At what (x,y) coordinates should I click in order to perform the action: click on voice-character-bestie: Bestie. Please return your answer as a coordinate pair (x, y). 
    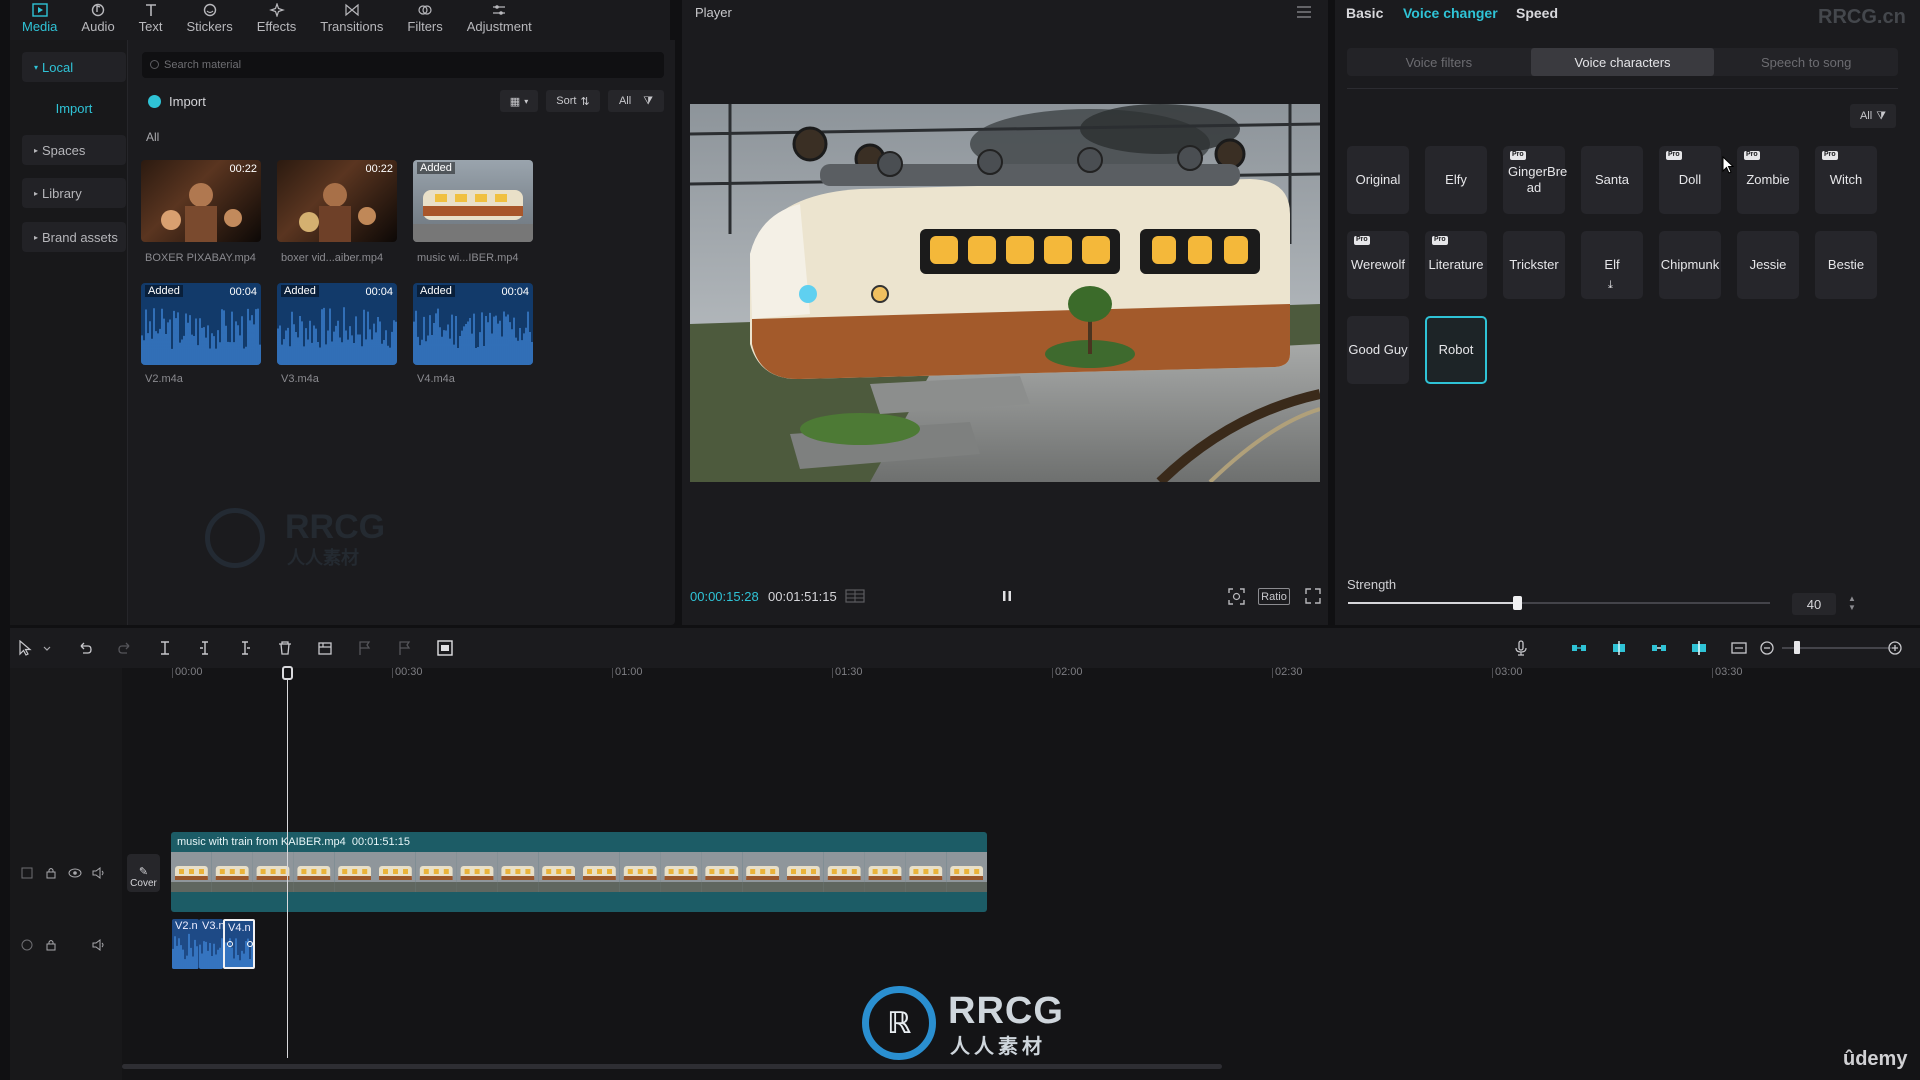
    Looking at the image, I should click on (1846, 265).